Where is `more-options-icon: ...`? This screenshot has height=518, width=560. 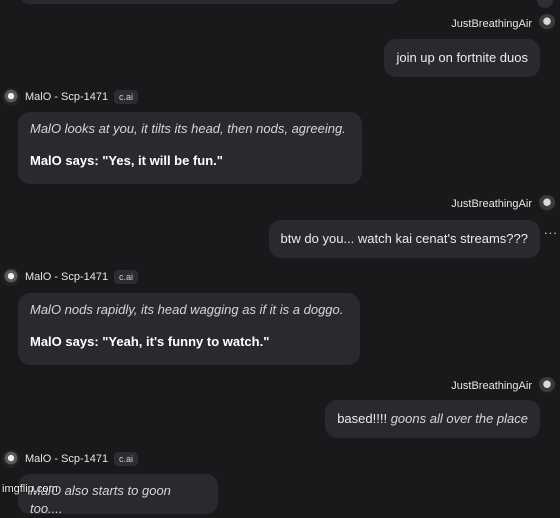
more-options-icon: ... is located at coordinates (551, 229).